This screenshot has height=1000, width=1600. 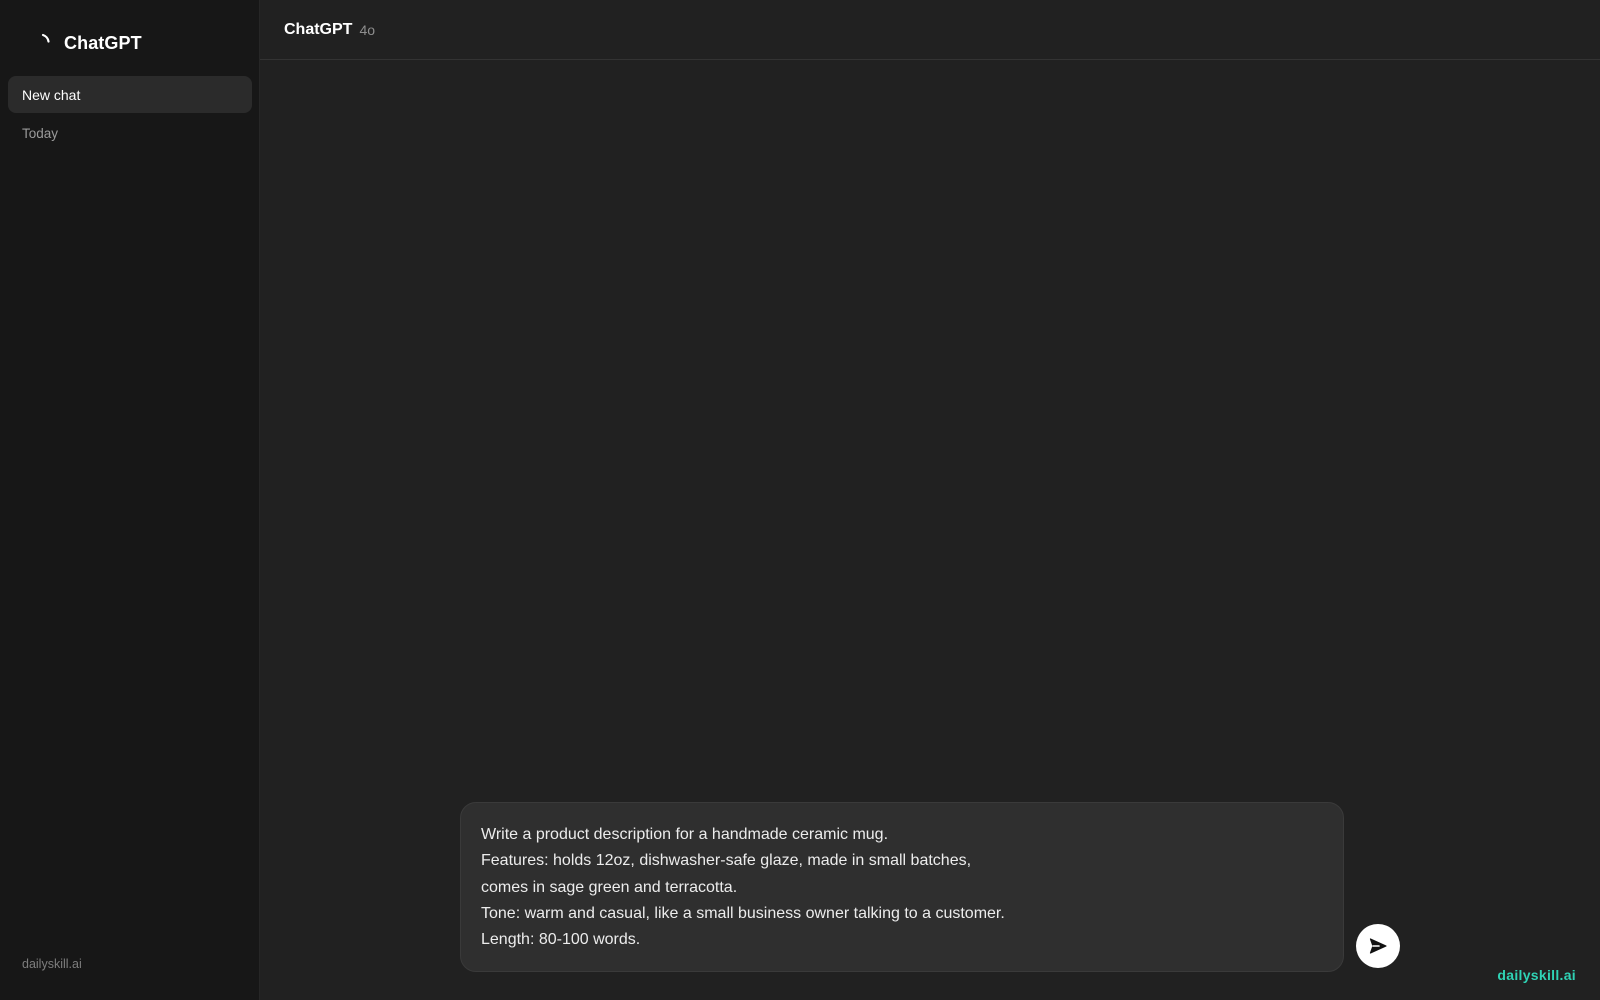 What do you see at coordinates (51, 94) in the screenshot?
I see `new-chat-label: New chat` at bounding box center [51, 94].